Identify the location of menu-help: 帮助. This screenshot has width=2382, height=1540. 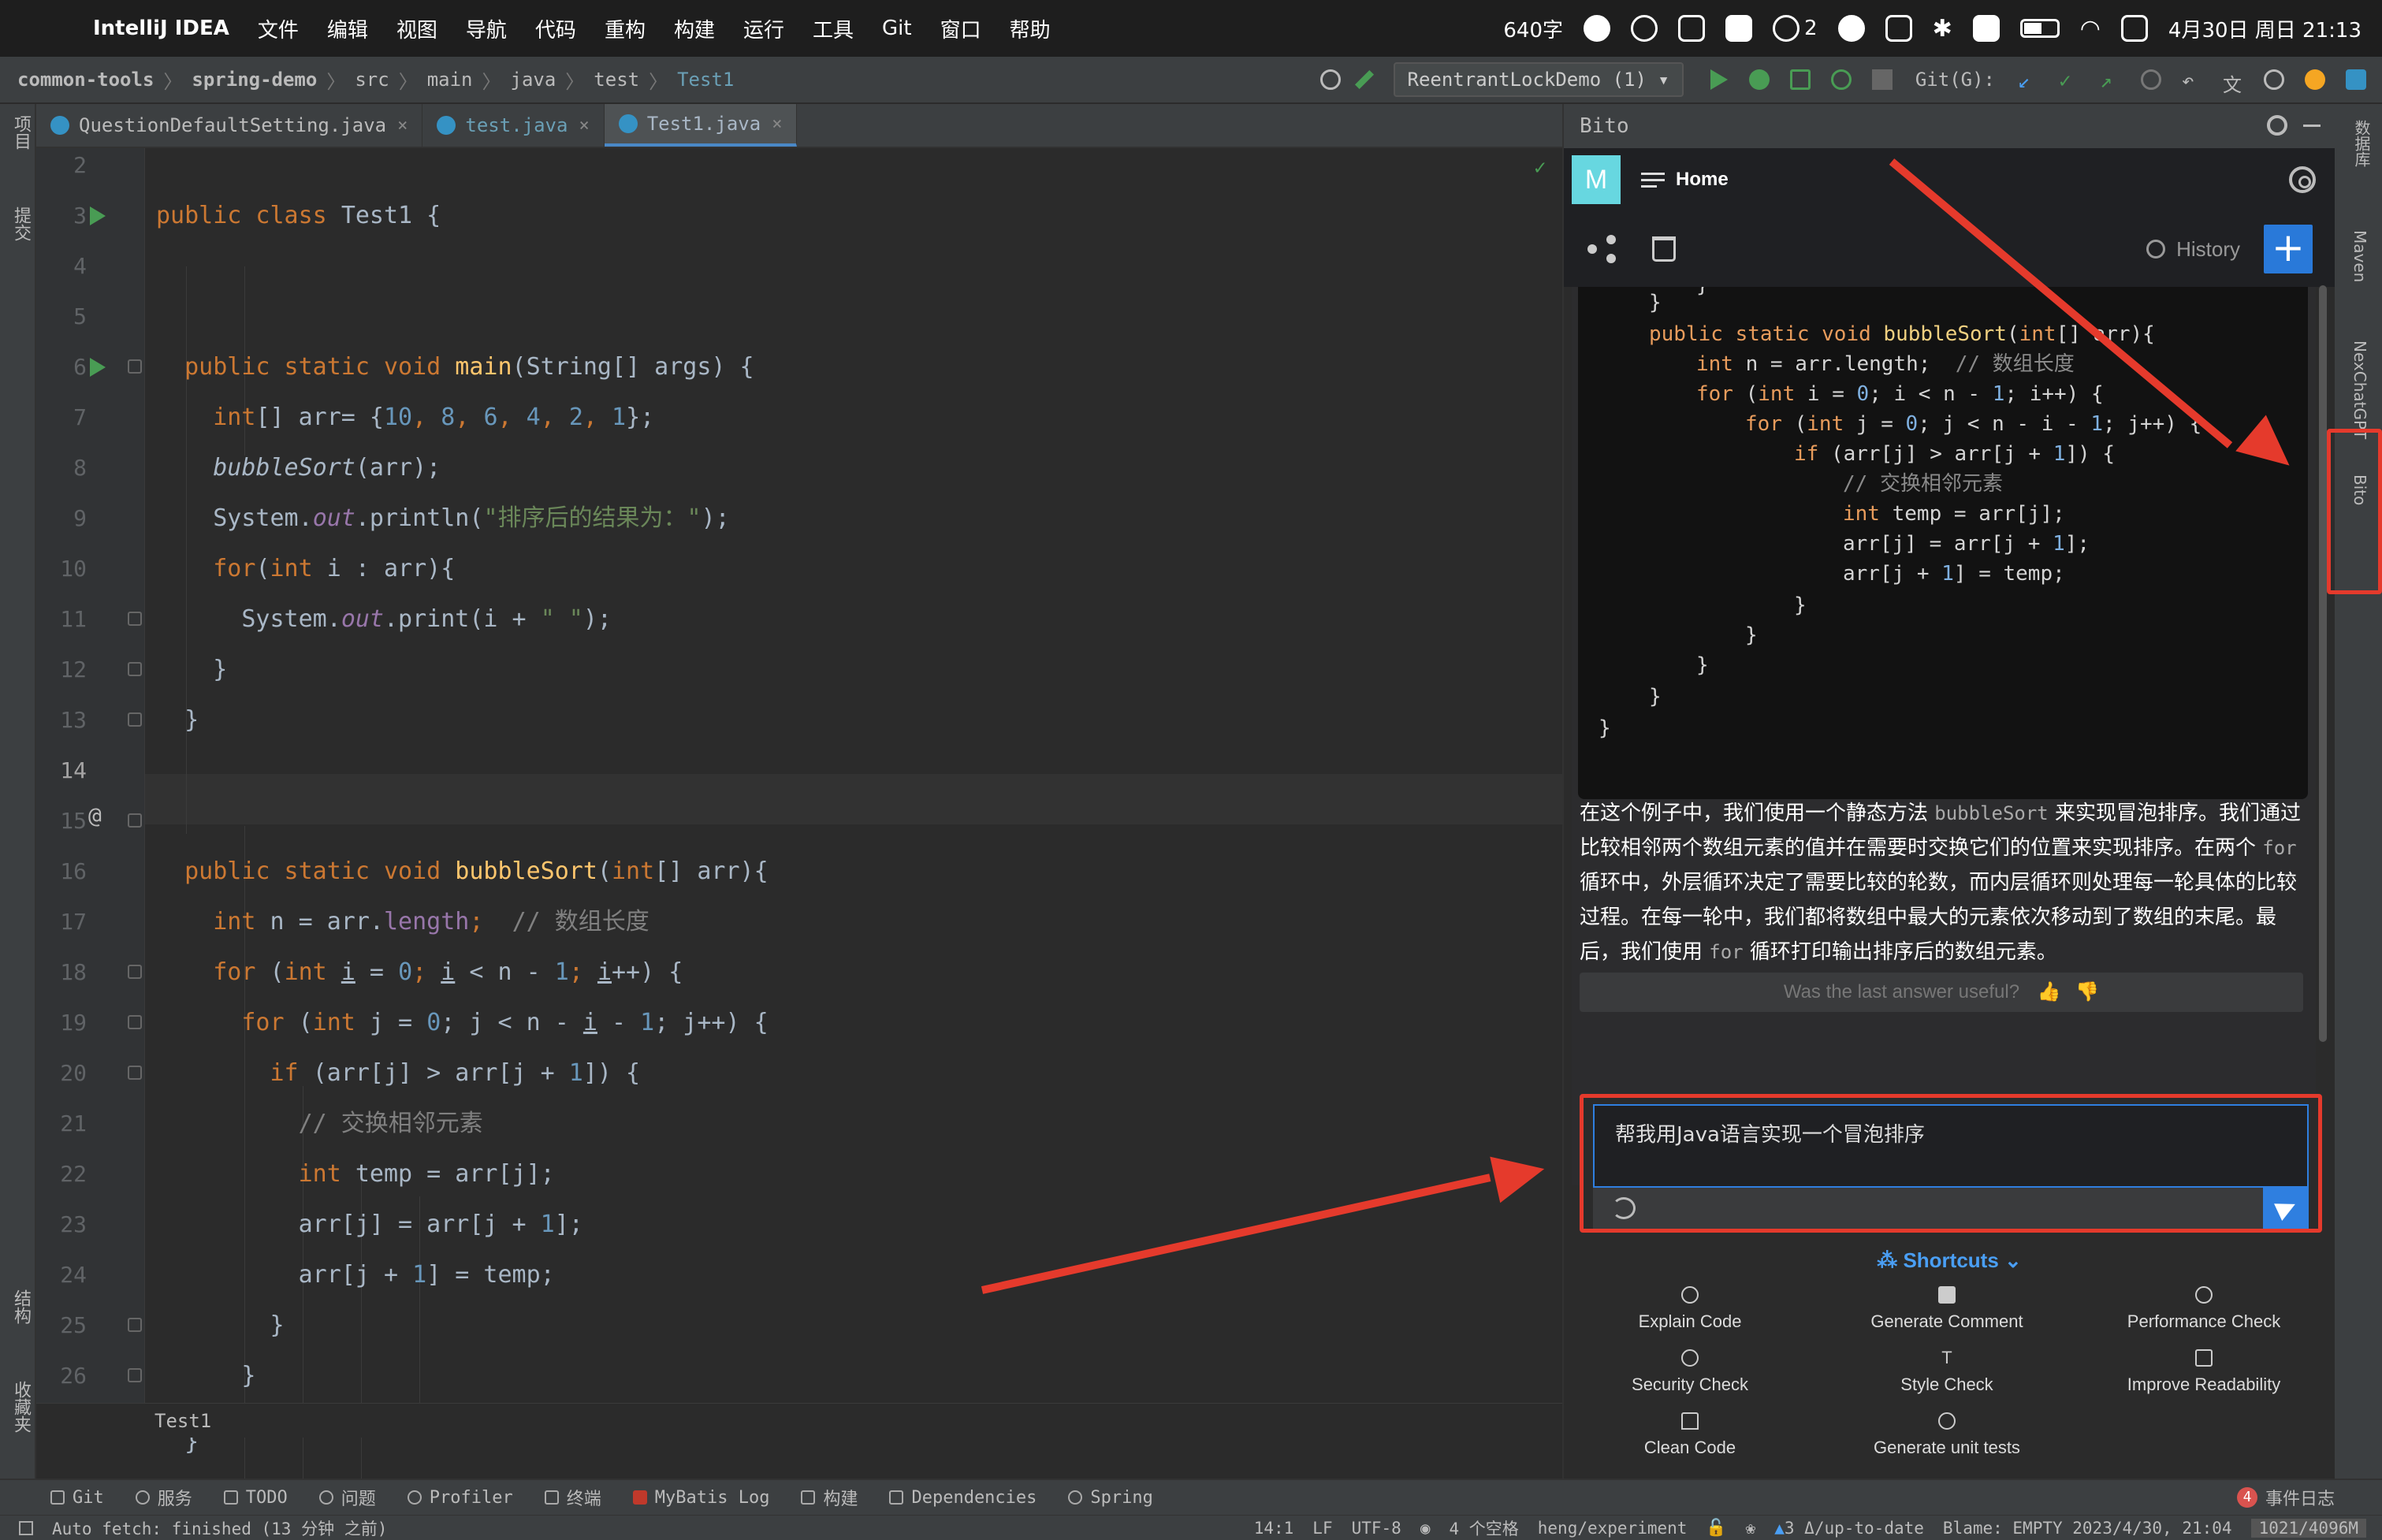
(1030, 29).